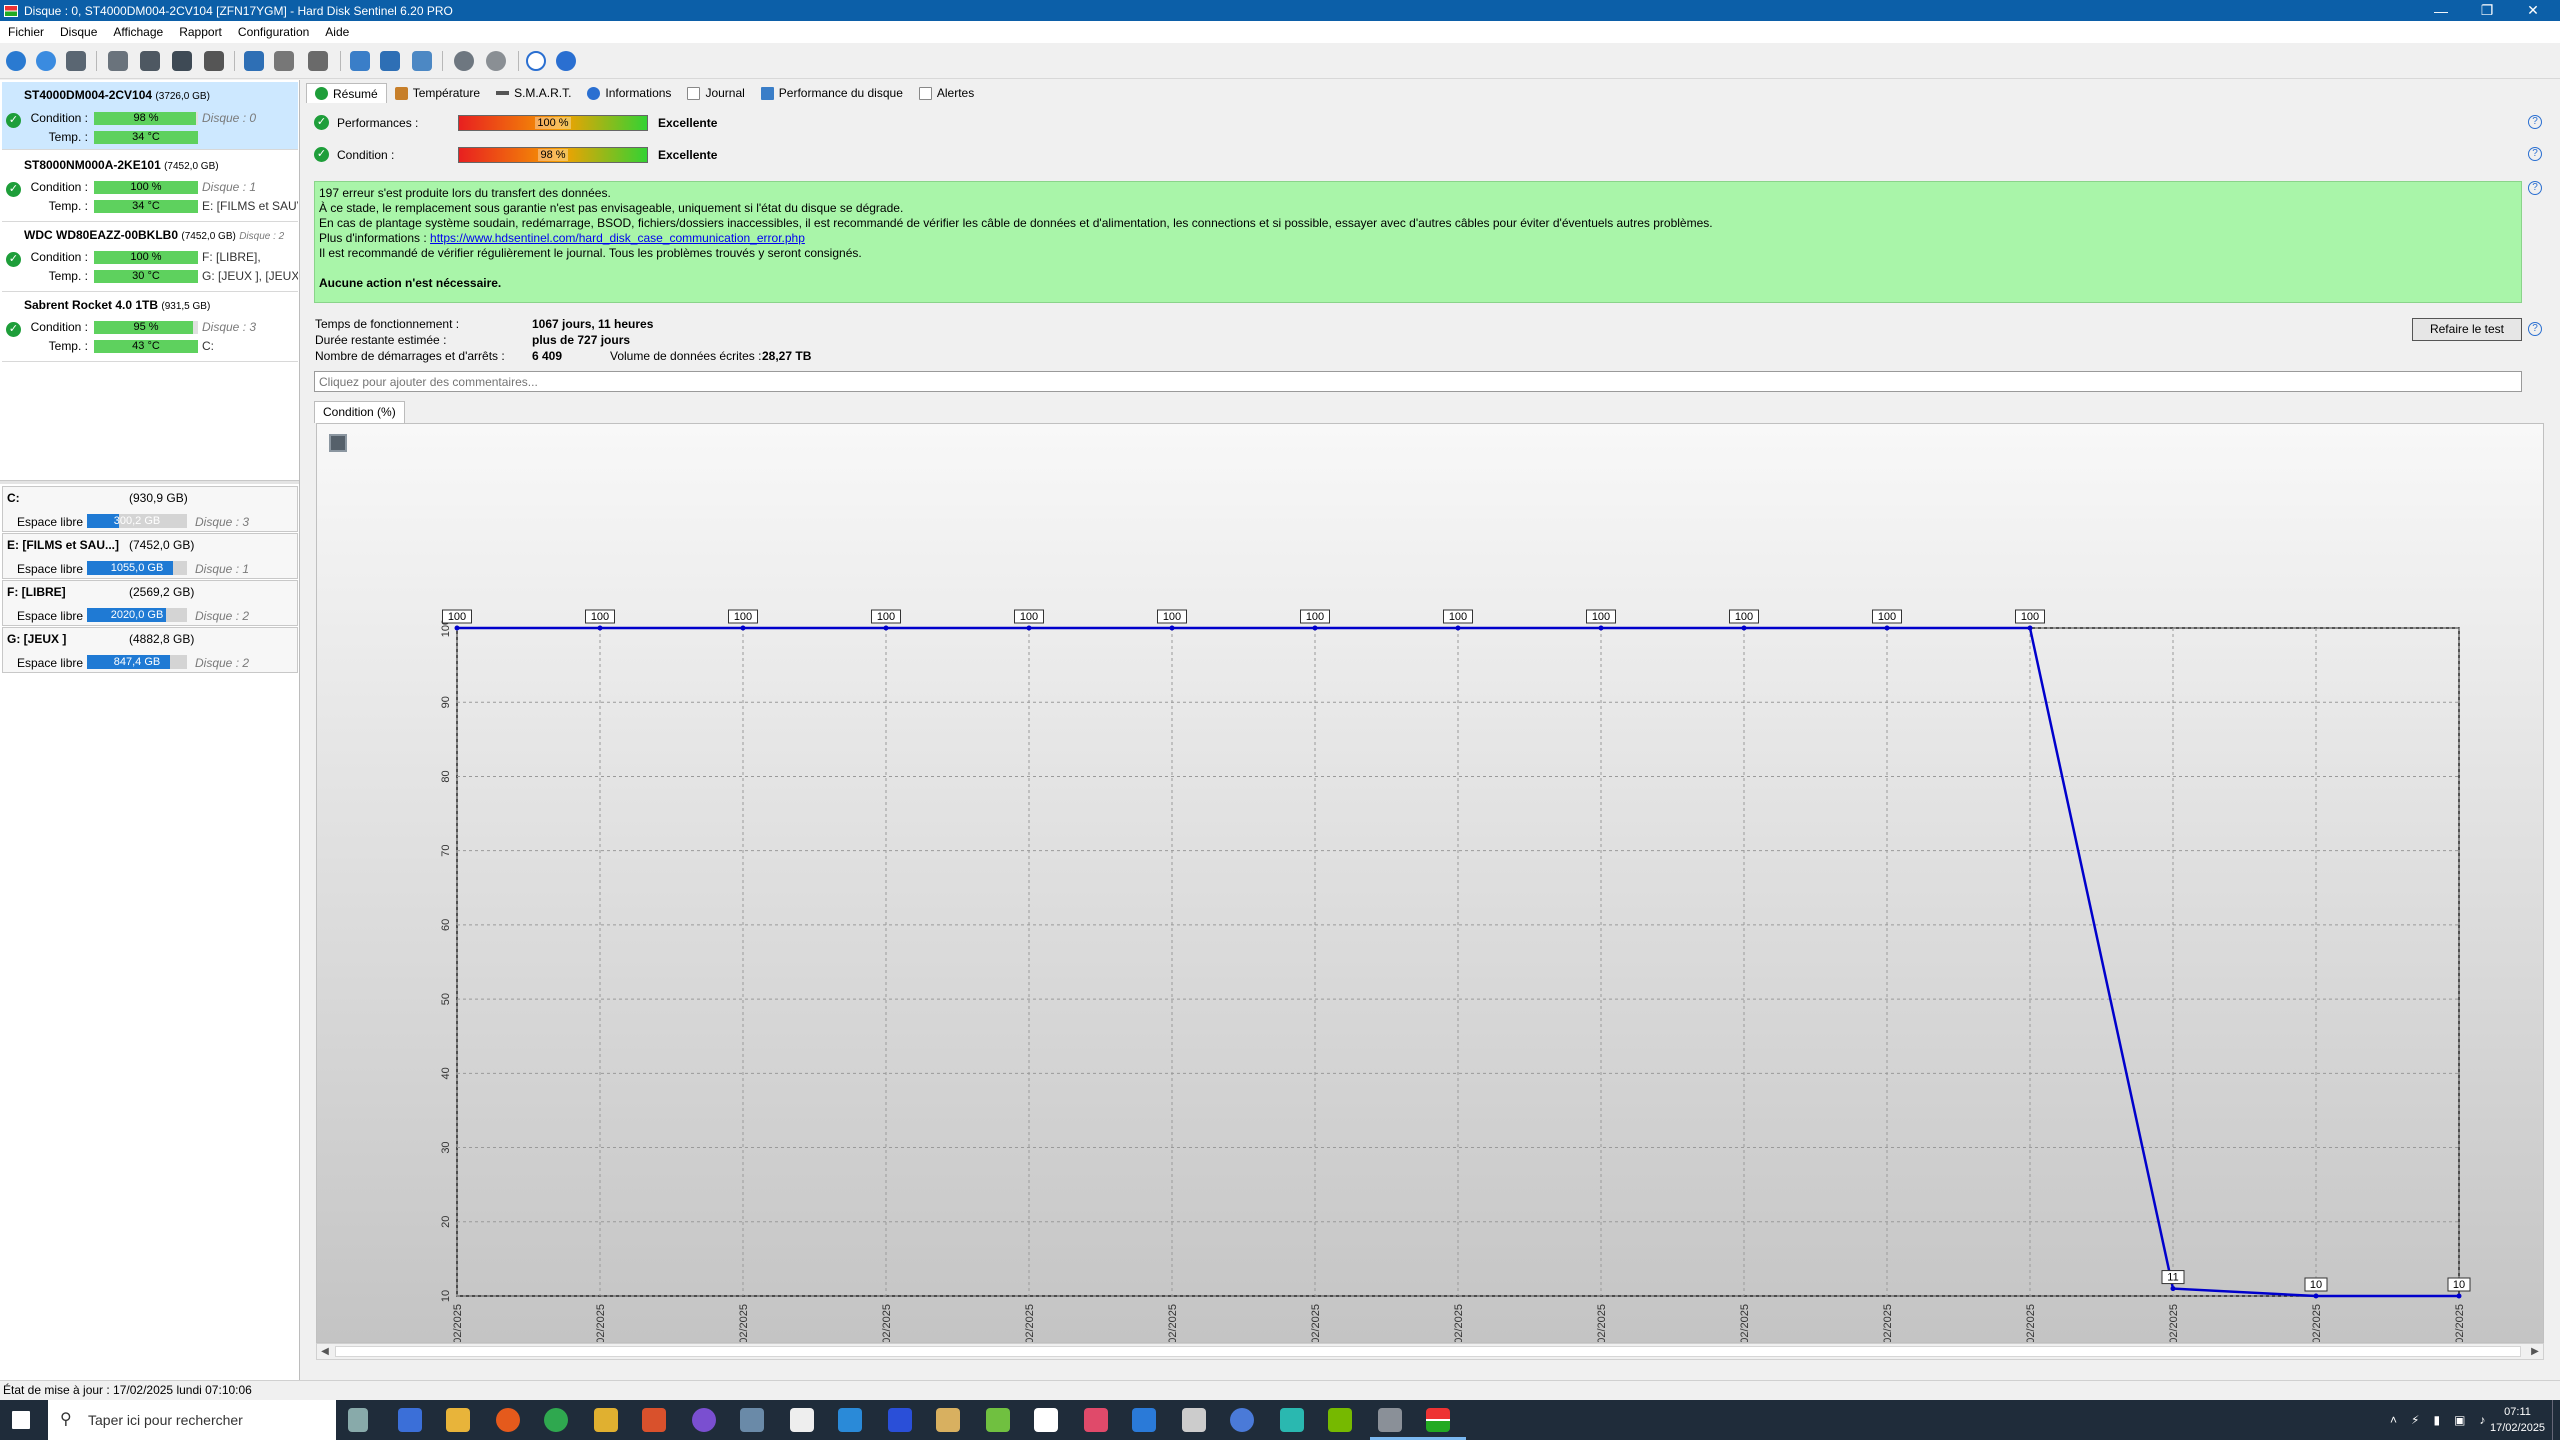 The image size is (2560, 1440). I want to click on print-icon, so click(318, 61).